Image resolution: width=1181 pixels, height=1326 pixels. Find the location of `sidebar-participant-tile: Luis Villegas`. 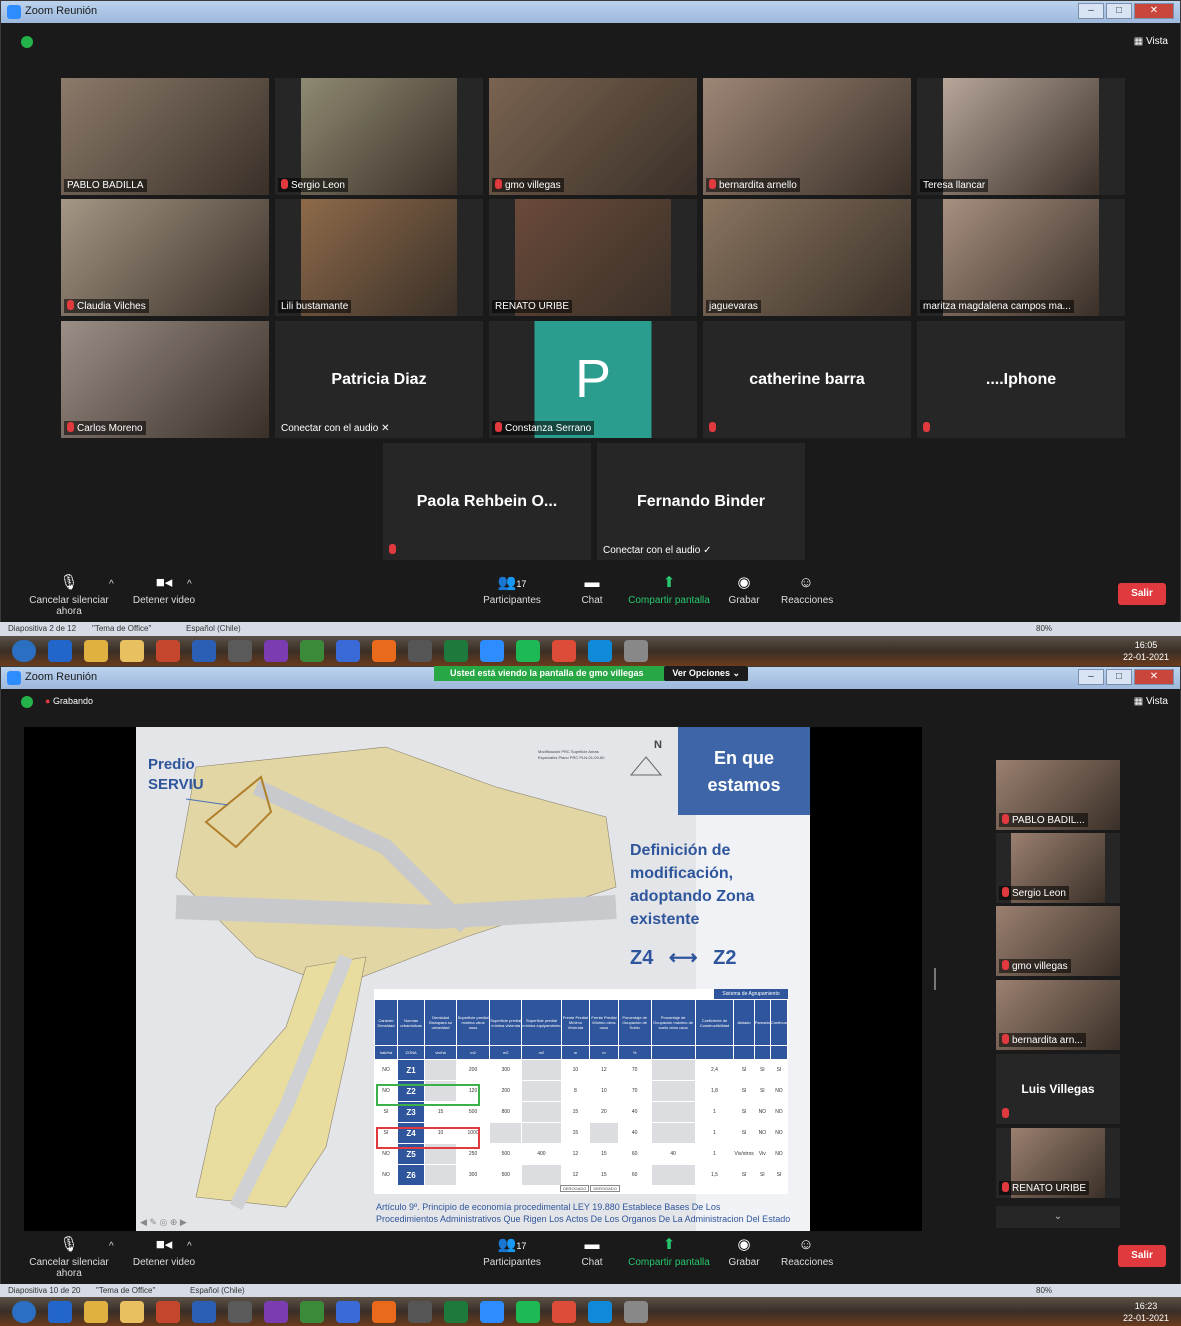

sidebar-participant-tile: Luis Villegas is located at coordinates (1058, 1089).